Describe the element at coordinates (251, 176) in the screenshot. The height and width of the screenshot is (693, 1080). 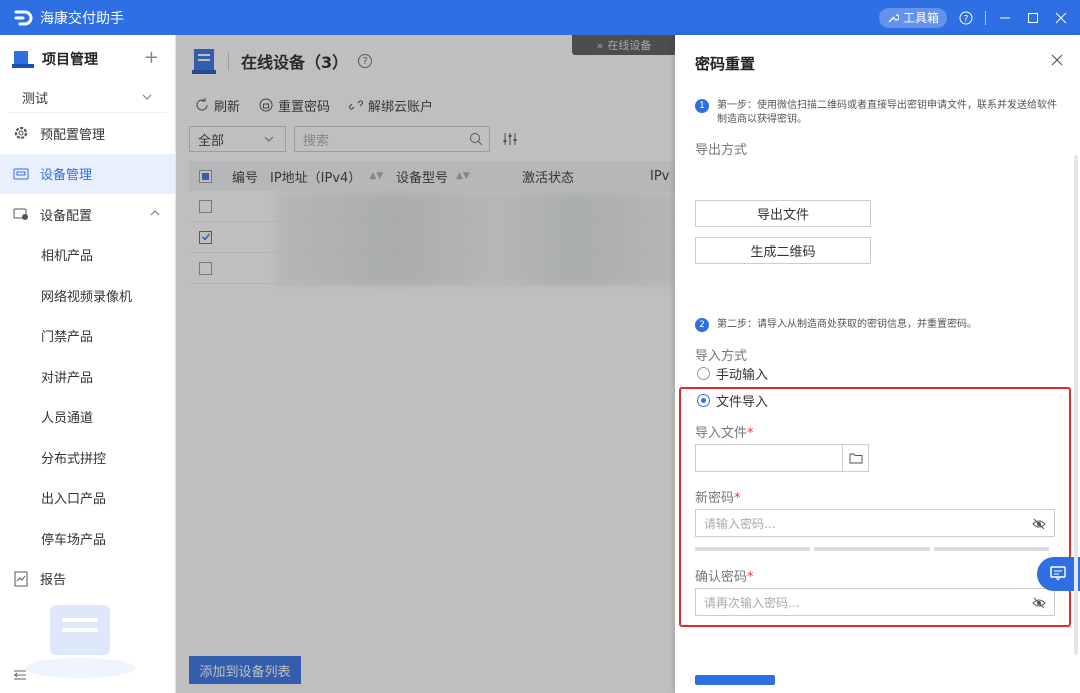
I see `column-header-number: 编号` at that location.